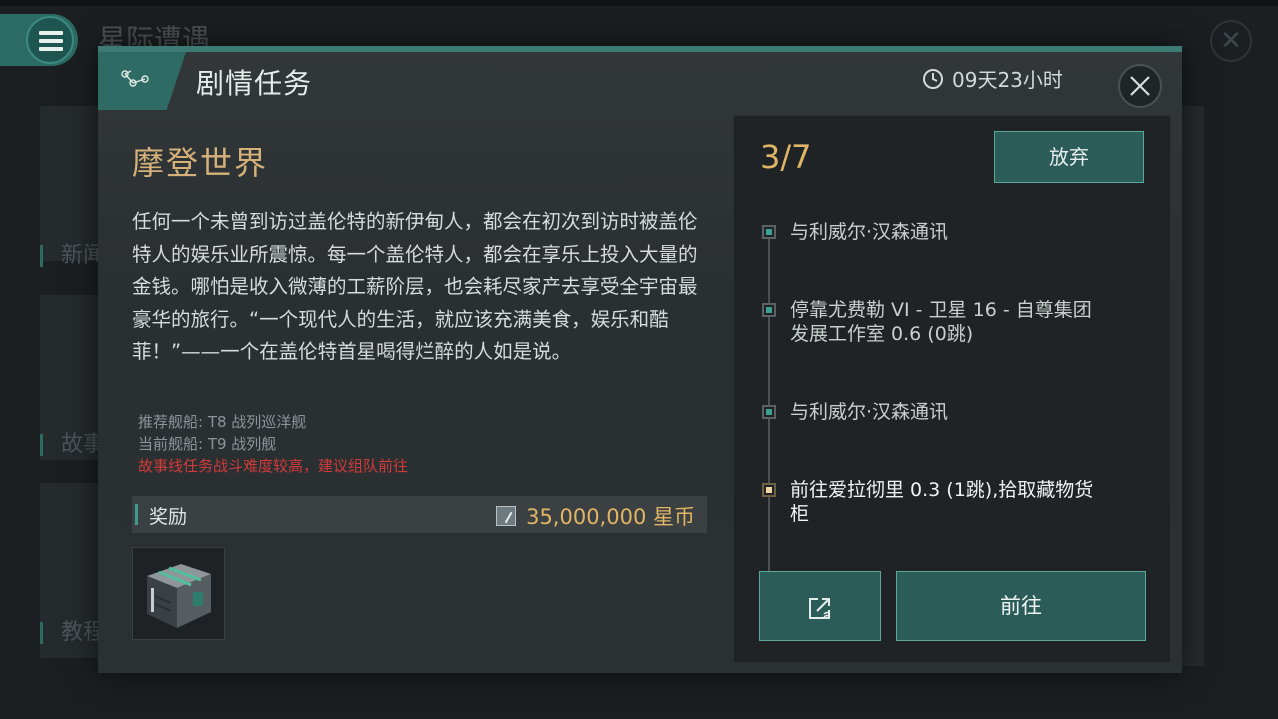  What do you see at coordinates (72, 445) in the screenshot?
I see `bg-side-label: 故事` at bounding box center [72, 445].